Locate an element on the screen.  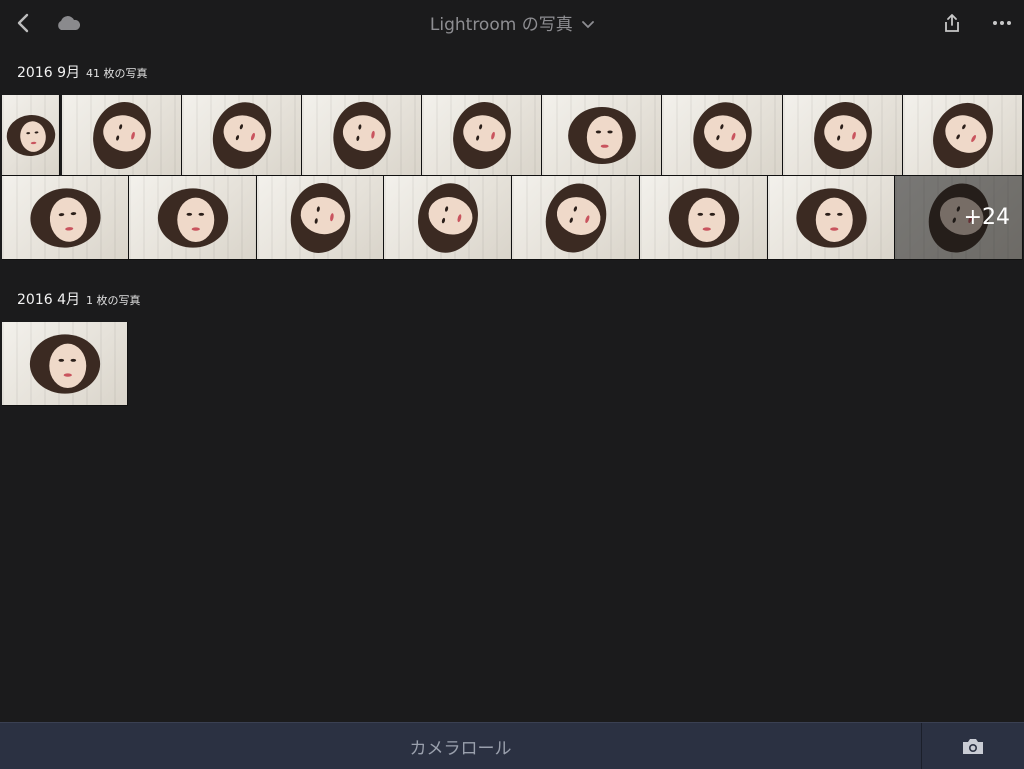
section-count: 1 枚の写真 is located at coordinates (113, 300).